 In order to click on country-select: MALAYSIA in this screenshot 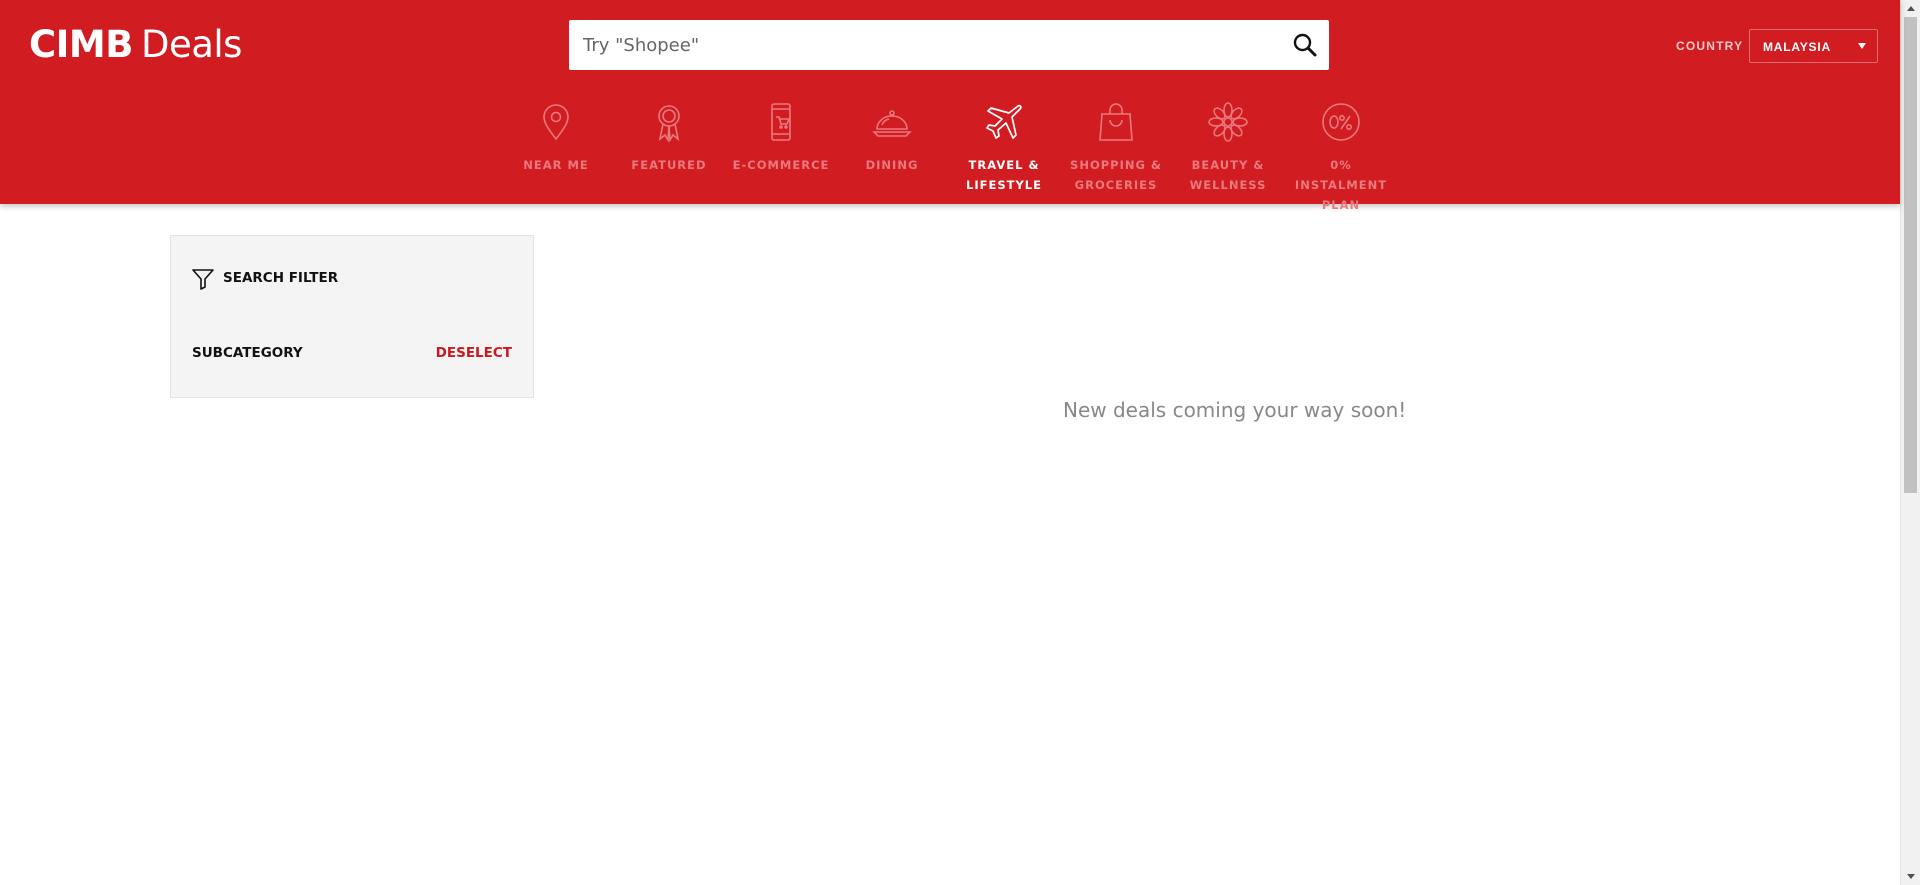, I will do `click(1813, 46)`.